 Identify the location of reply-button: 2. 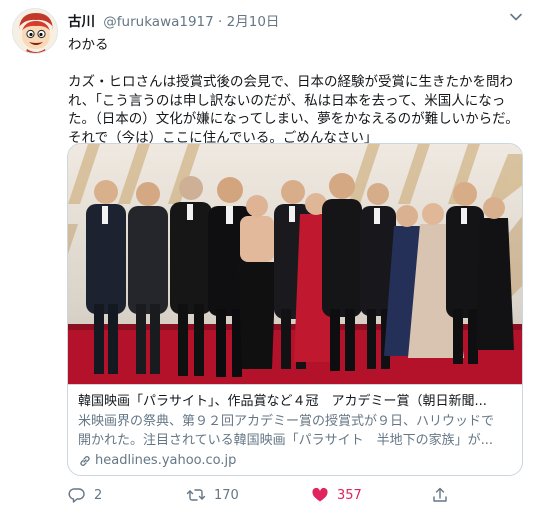
(85, 495).